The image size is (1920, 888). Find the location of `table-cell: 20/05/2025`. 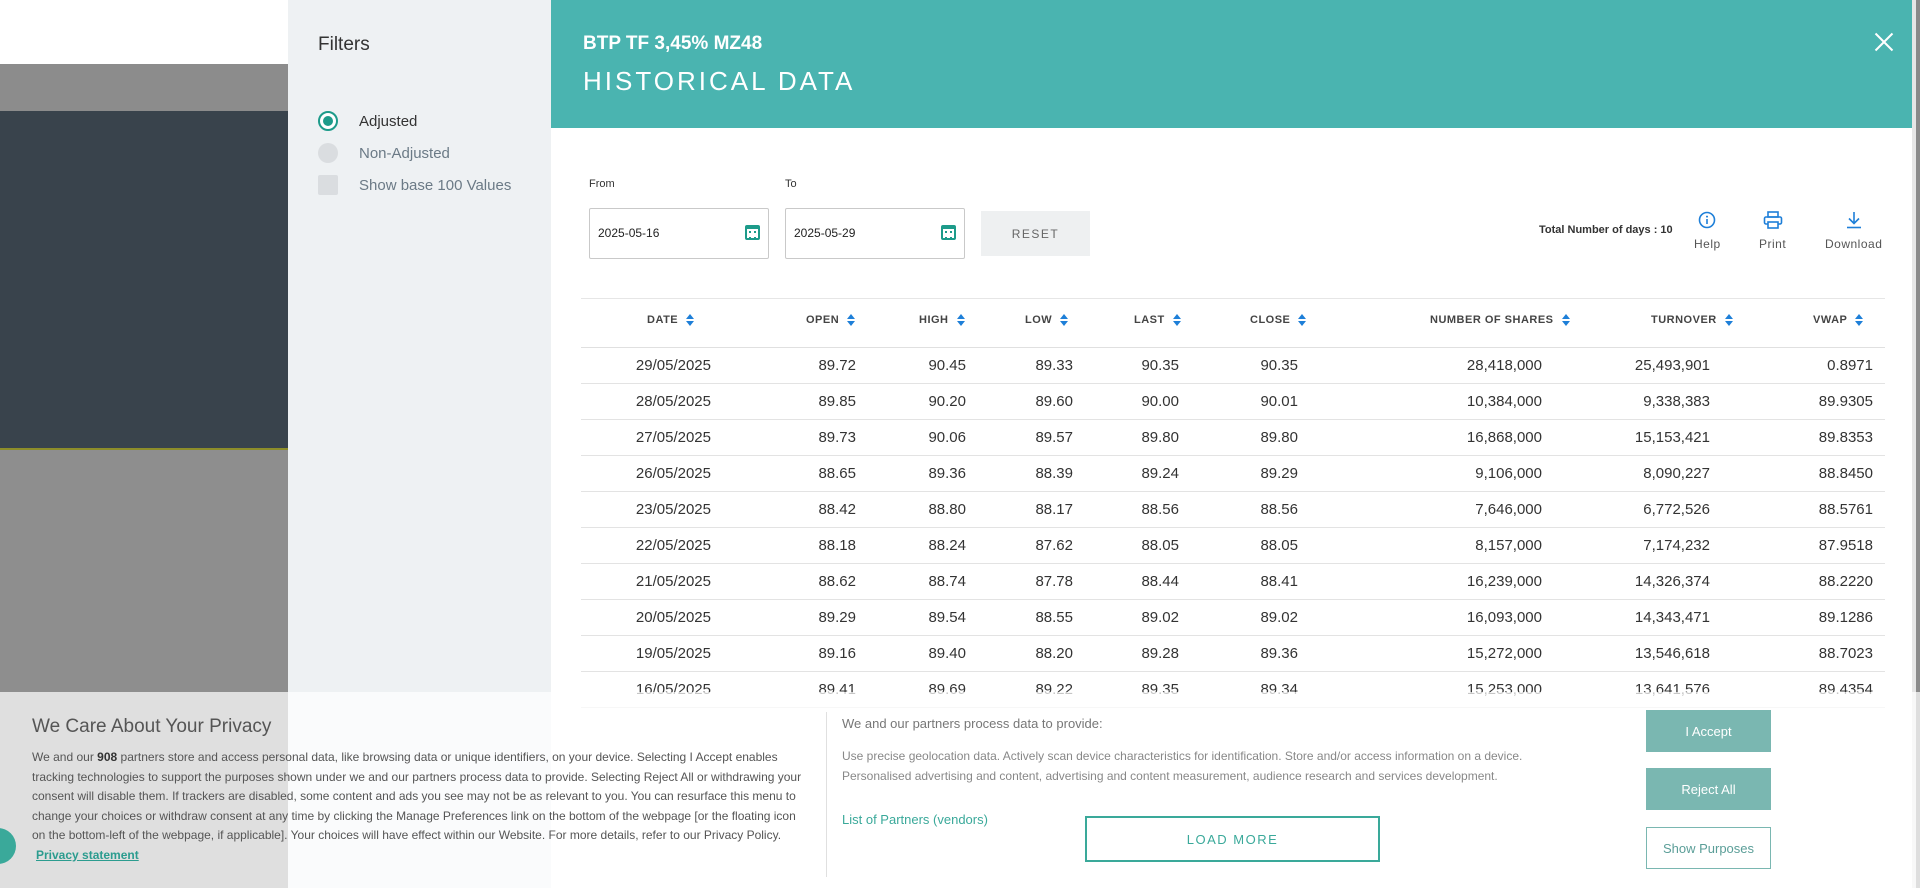

table-cell: 20/05/2025 is located at coordinates (673, 617).